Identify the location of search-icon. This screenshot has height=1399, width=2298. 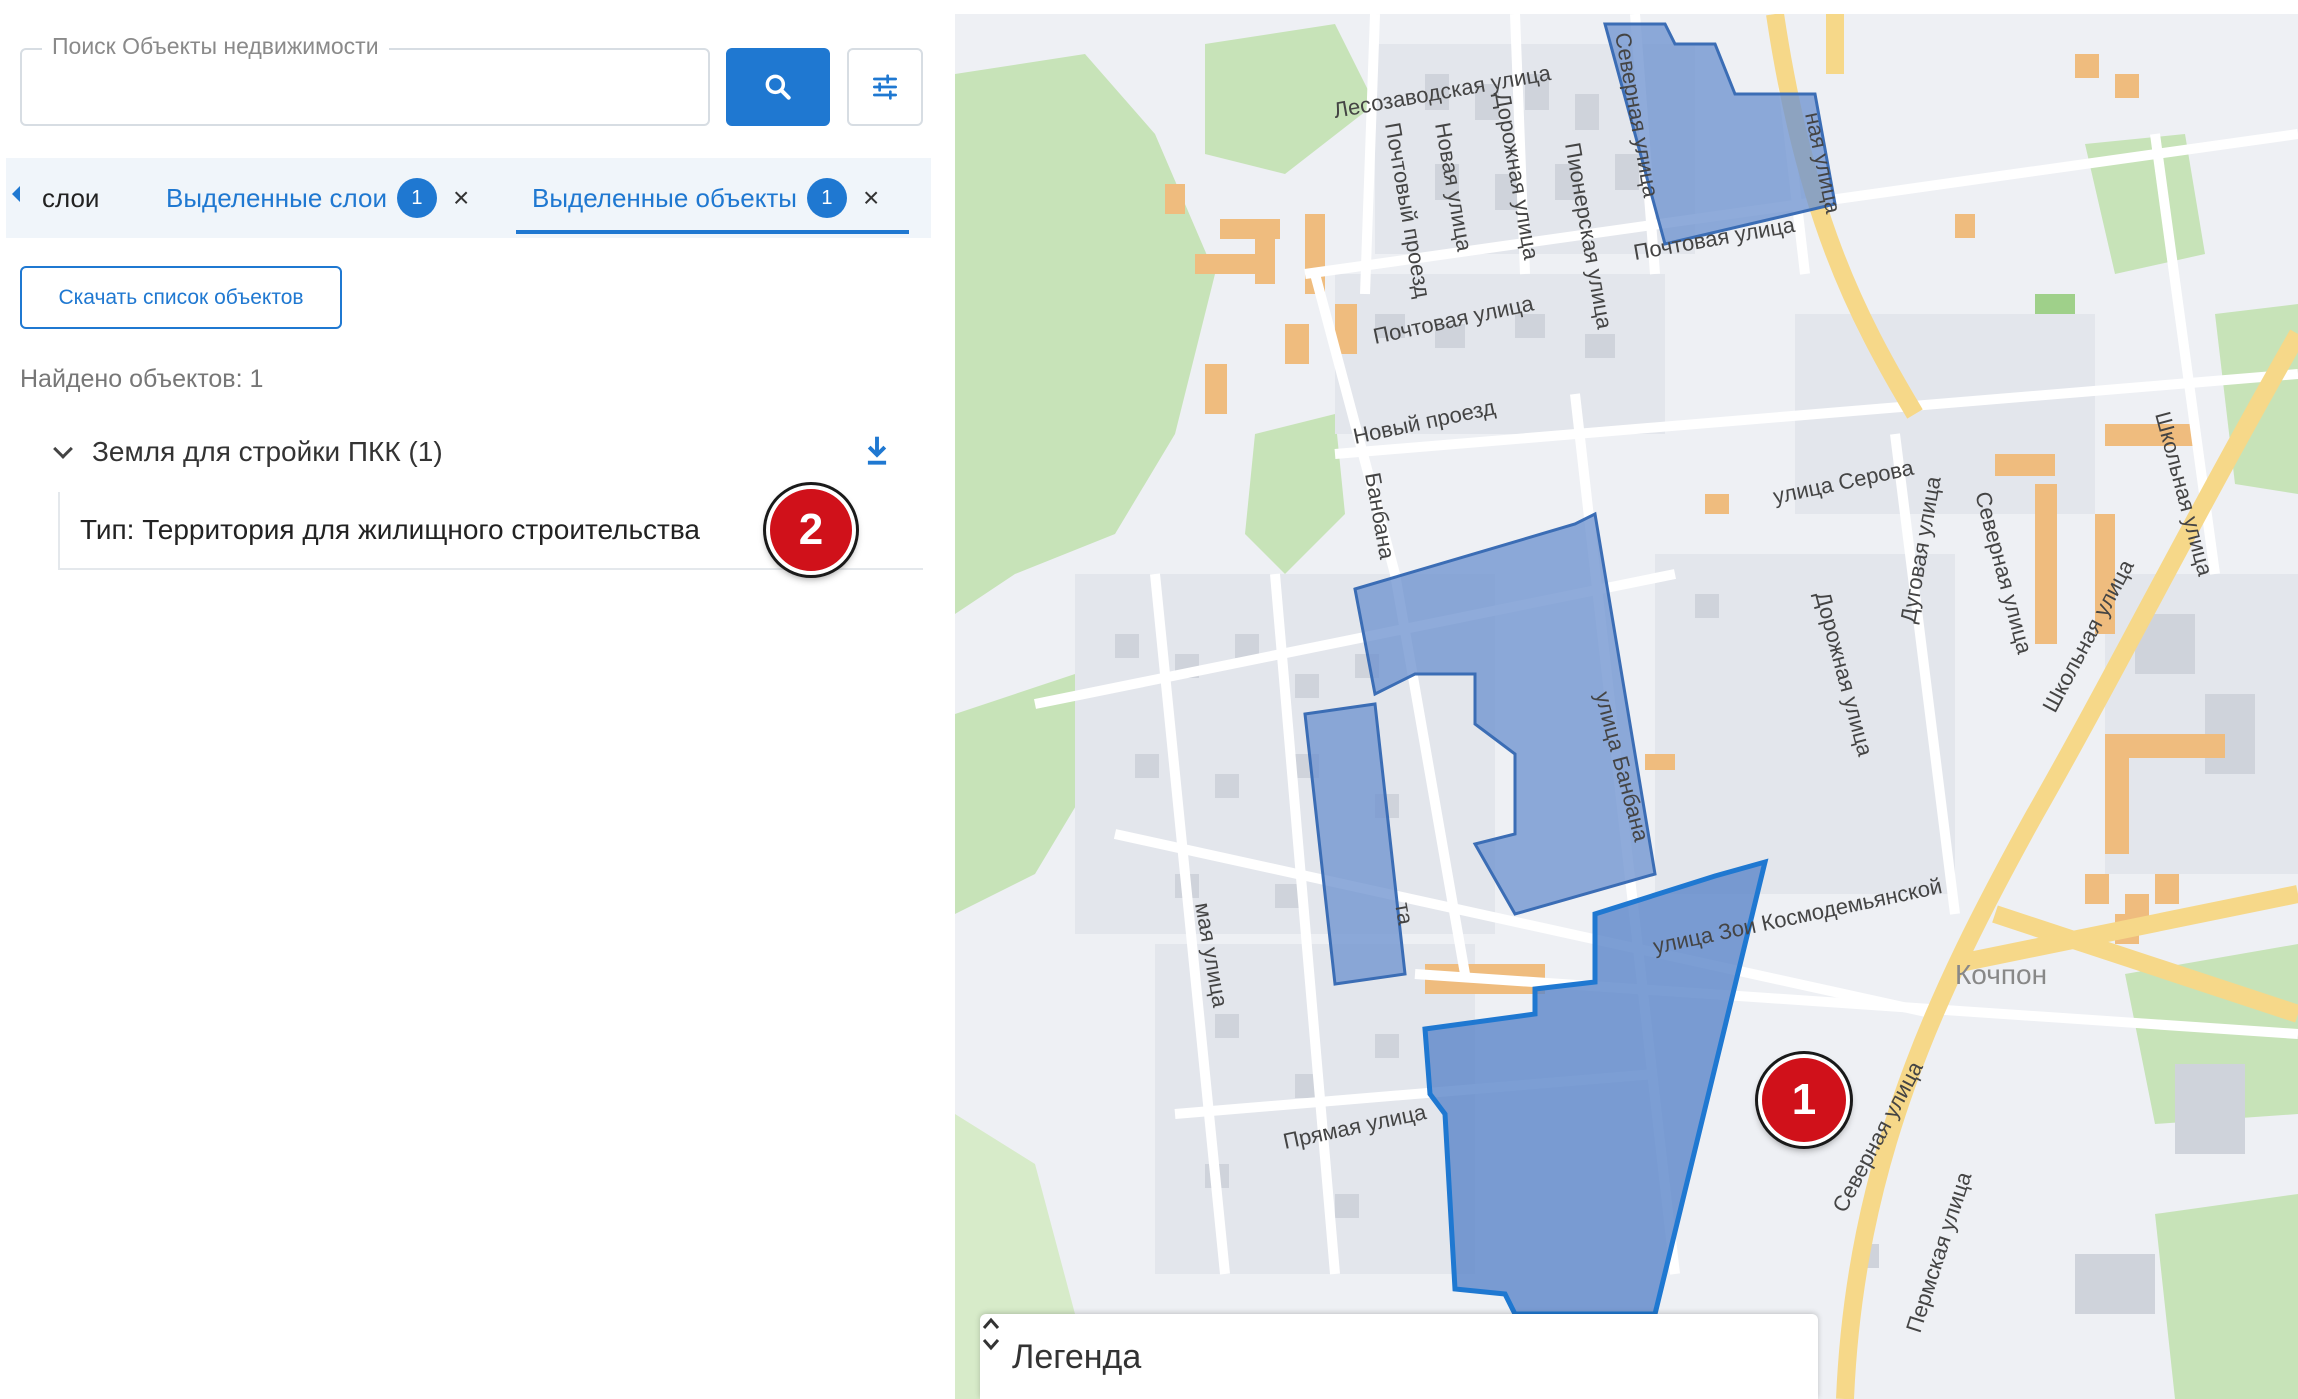
(778, 87).